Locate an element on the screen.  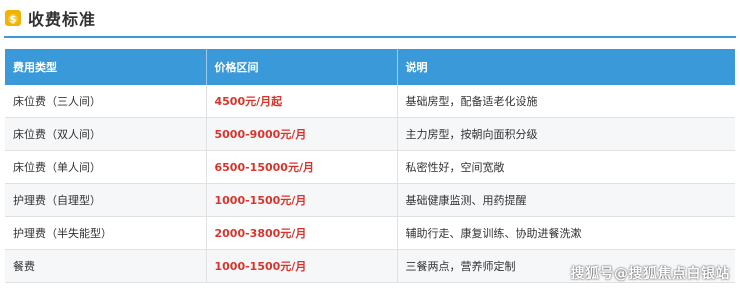
note-cell: 基础房型，配备适老化设施 is located at coordinates (566, 101).